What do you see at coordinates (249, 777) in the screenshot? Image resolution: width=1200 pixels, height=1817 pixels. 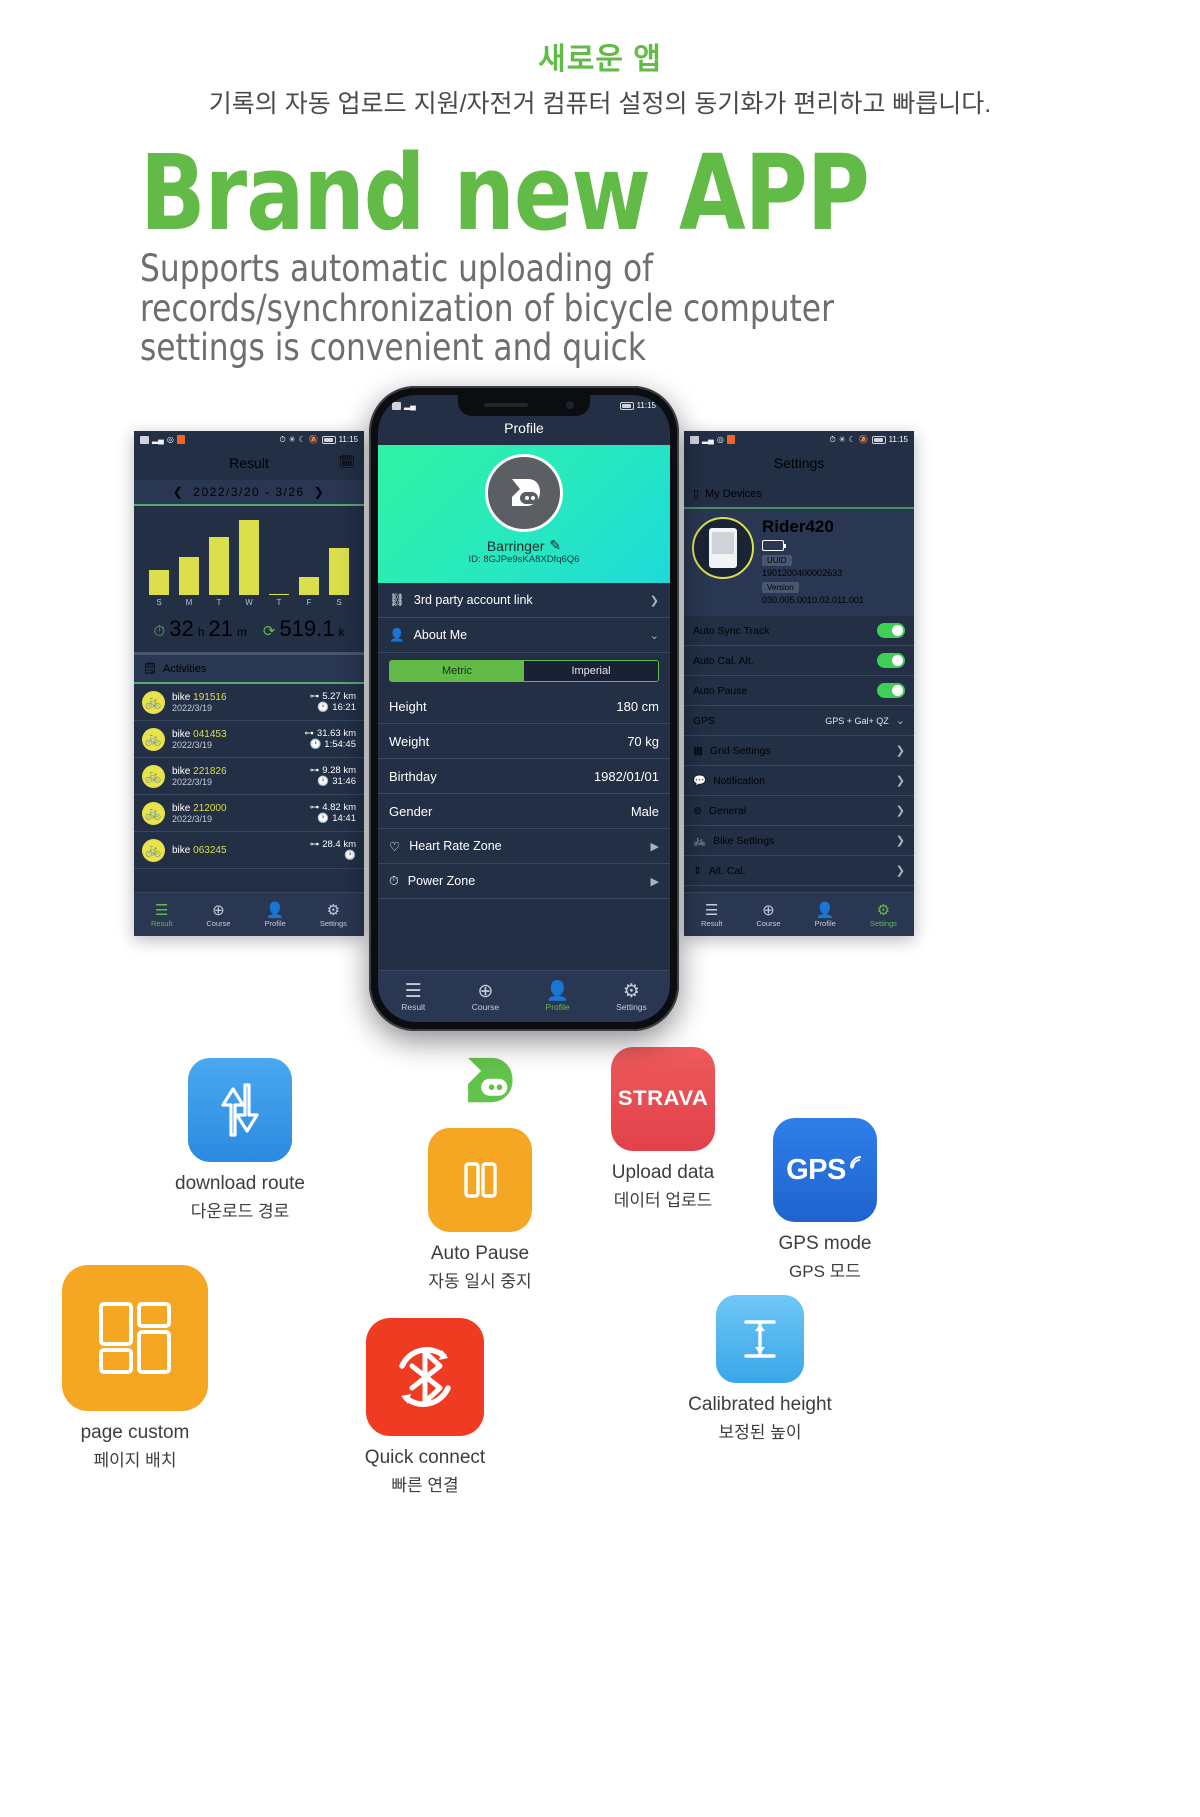 I see `activity-row: 🚲 bike 221826 2022/3/19 ⊶ 9.28 km 🕐 31:46` at bounding box center [249, 777].